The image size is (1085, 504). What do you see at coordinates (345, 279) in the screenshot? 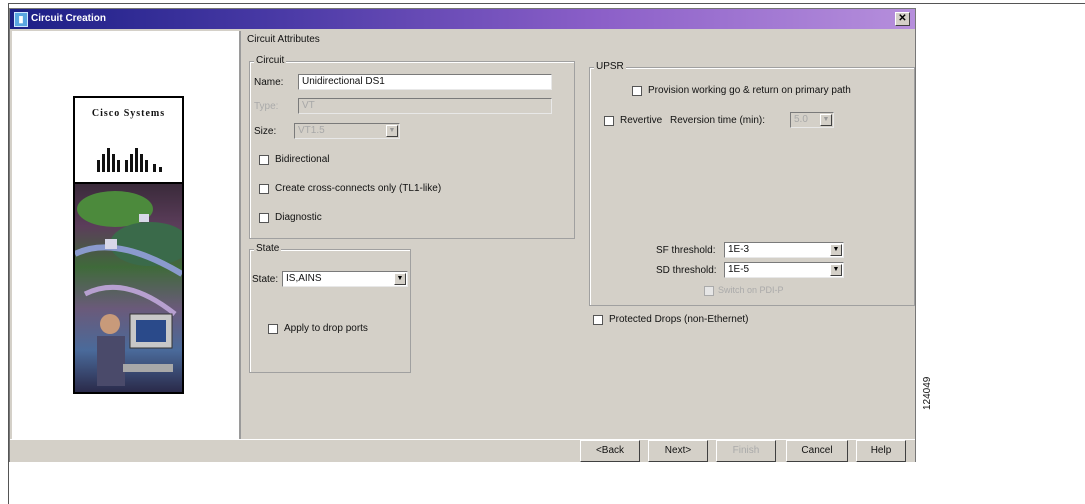
I see `state-dropdown: IS,AINS ▼` at bounding box center [345, 279].